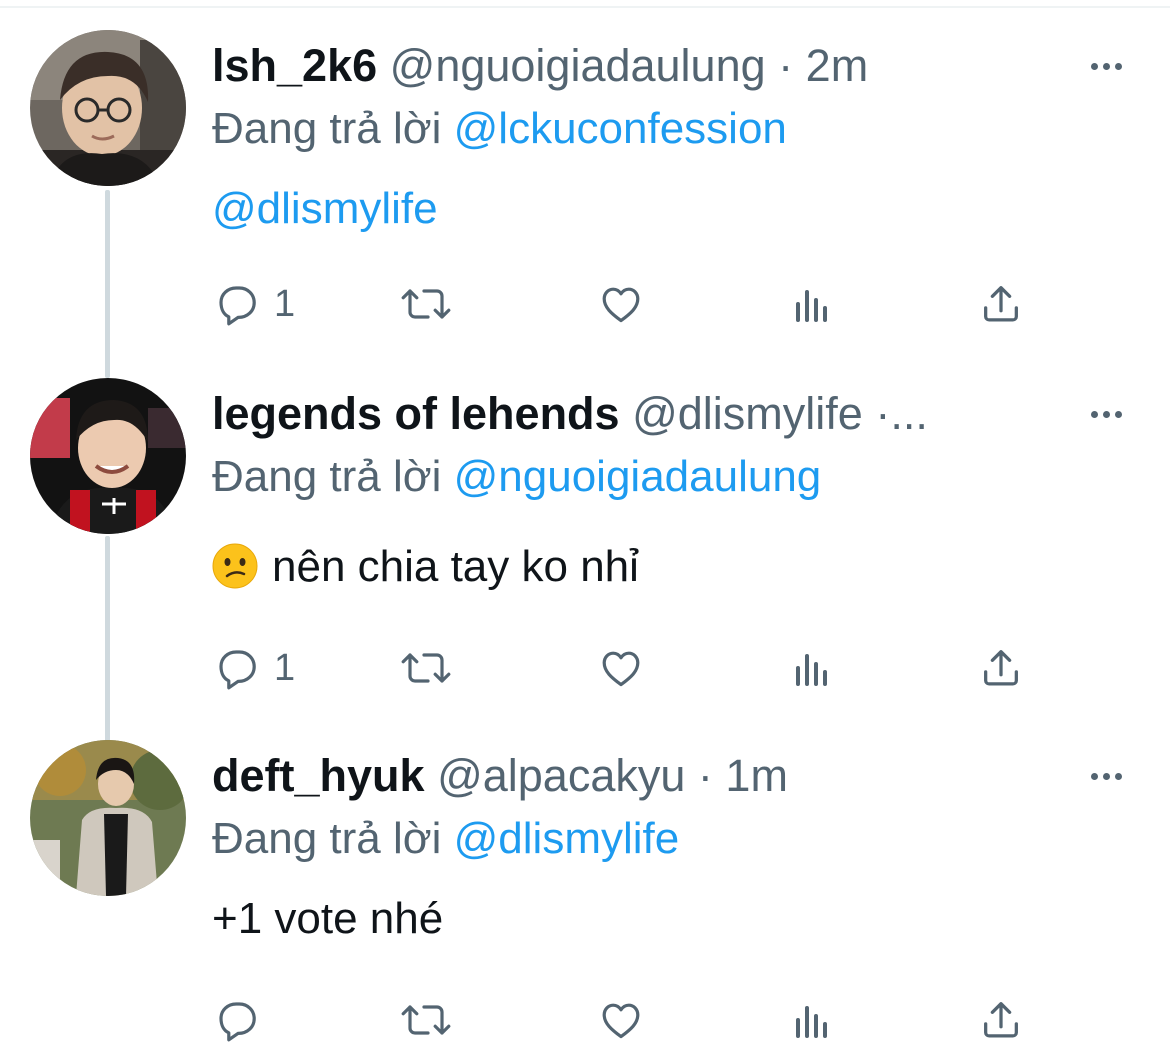 Image resolution: width=1170 pixels, height=1055 pixels. What do you see at coordinates (620, 128) in the screenshot?
I see `replying-to-mention: @lckuconfession` at bounding box center [620, 128].